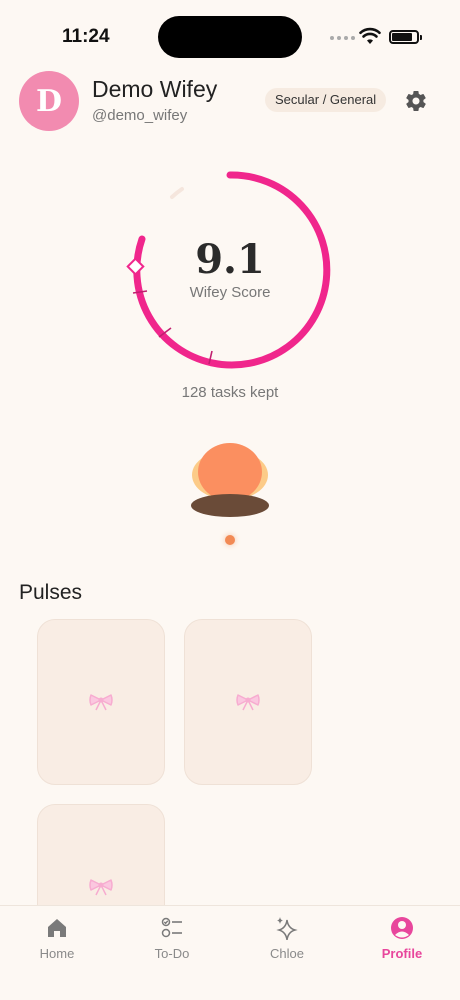 The width and height of the screenshot is (460, 1000). What do you see at coordinates (416, 101) in the screenshot?
I see `gear-icon` at bounding box center [416, 101].